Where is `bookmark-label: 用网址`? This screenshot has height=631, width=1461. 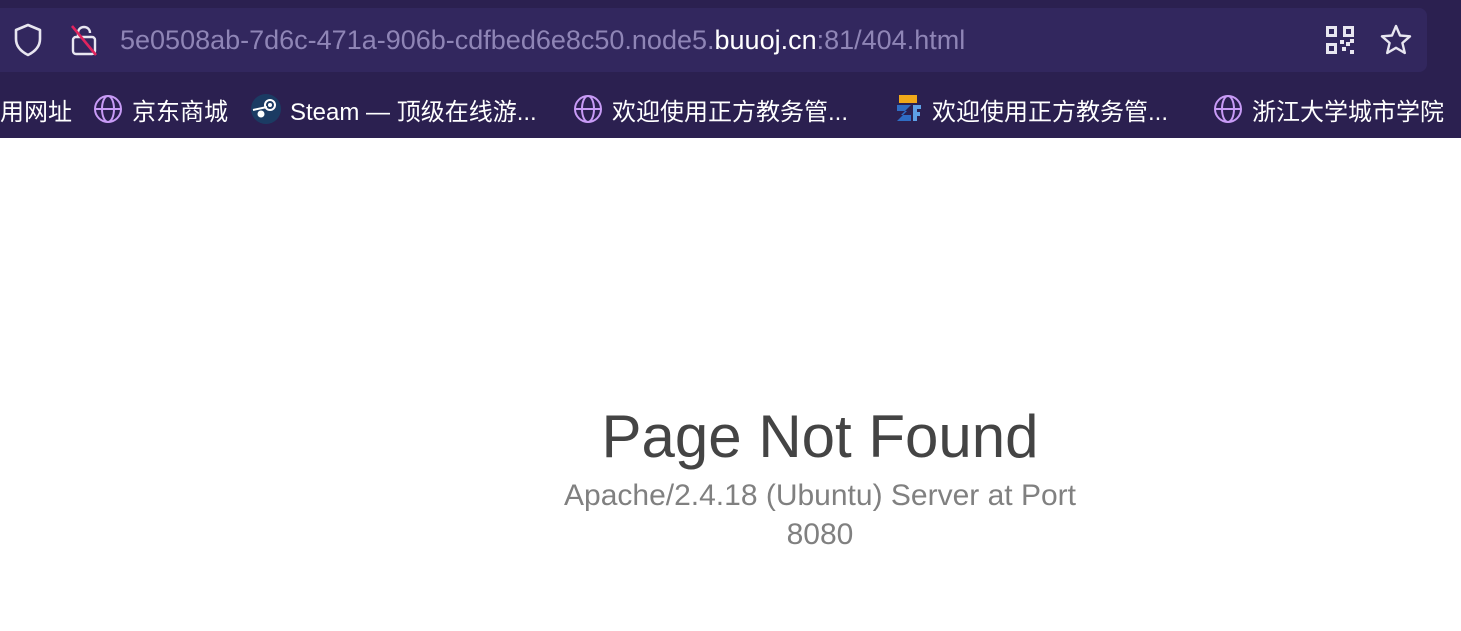
bookmark-label: 用网址 is located at coordinates (36, 112).